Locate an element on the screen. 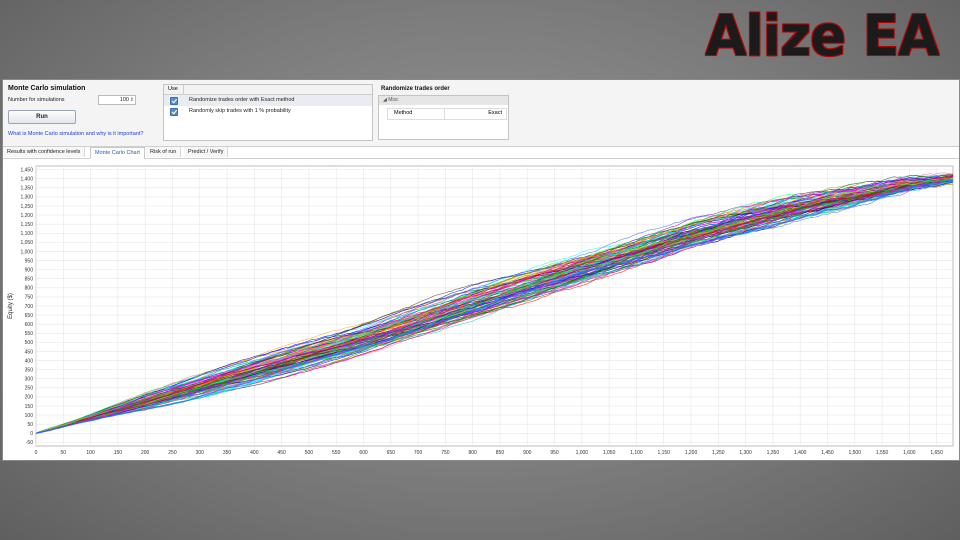  x-tick-label: 900 is located at coordinates (527, 453).